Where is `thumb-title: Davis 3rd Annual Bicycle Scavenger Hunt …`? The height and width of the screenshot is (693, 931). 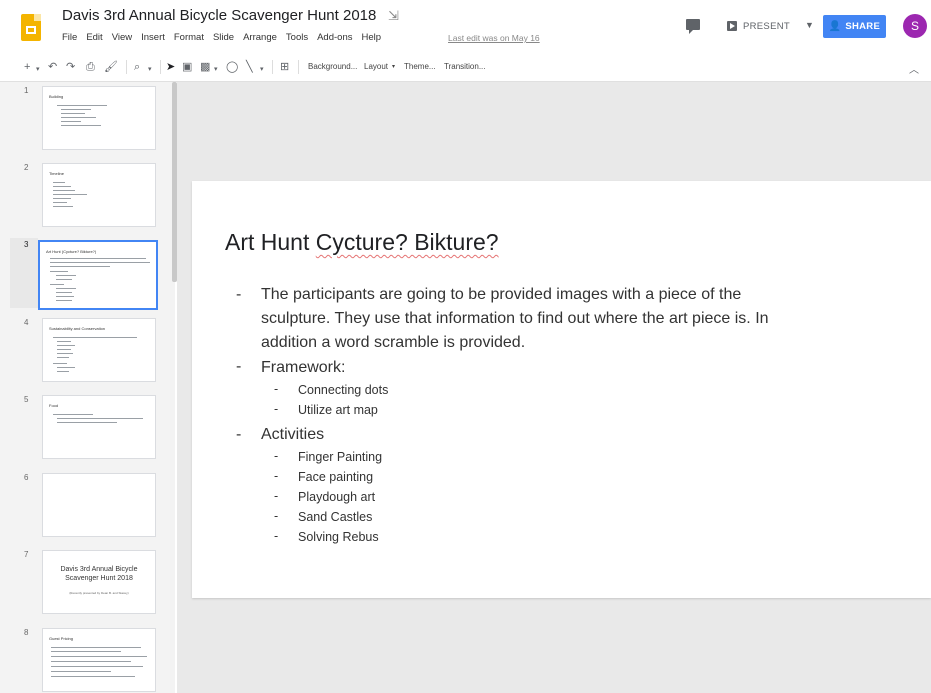
thumb-title: Davis 3rd Annual Bicycle Scavenger Hunt … is located at coordinates (99, 574).